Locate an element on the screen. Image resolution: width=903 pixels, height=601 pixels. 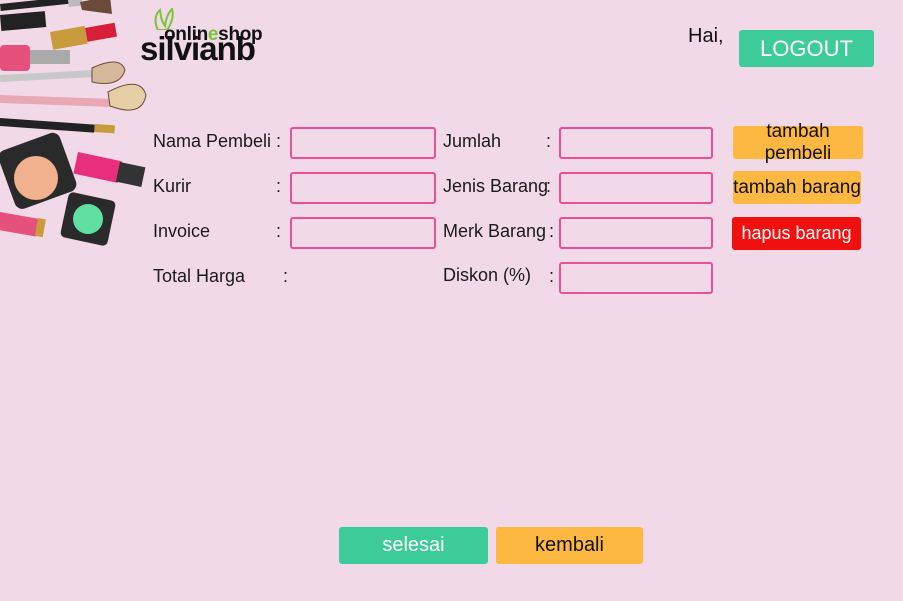
kurir-input is located at coordinates (363, 188).